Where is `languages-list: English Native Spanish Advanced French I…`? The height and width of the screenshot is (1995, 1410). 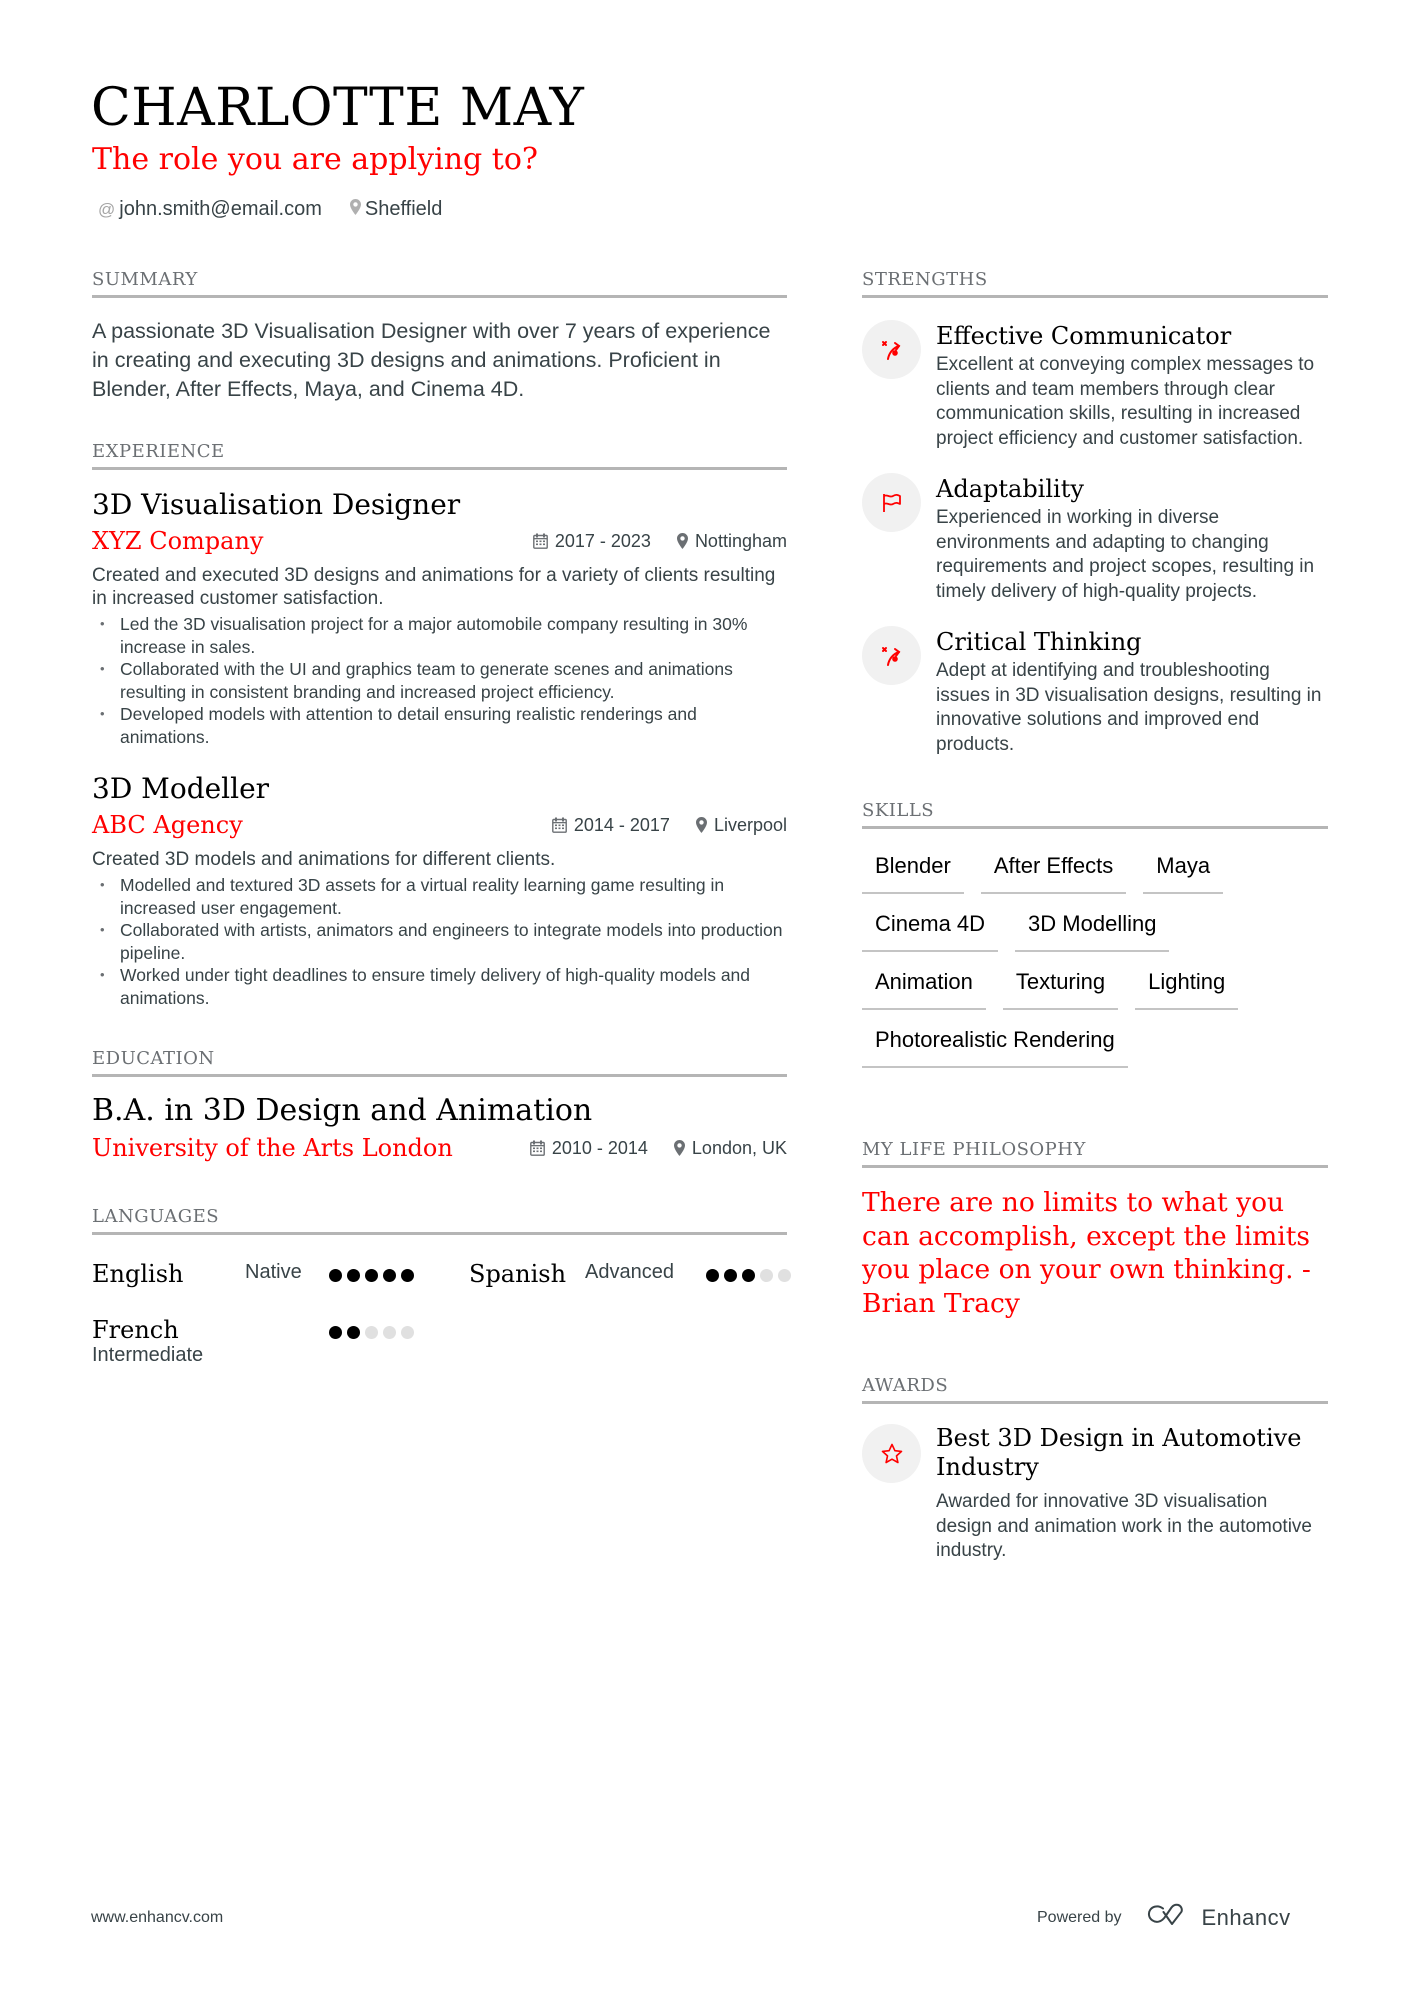
languages-list: English Native Spanish Advanced French I… is located at coordinates (441, 1310).